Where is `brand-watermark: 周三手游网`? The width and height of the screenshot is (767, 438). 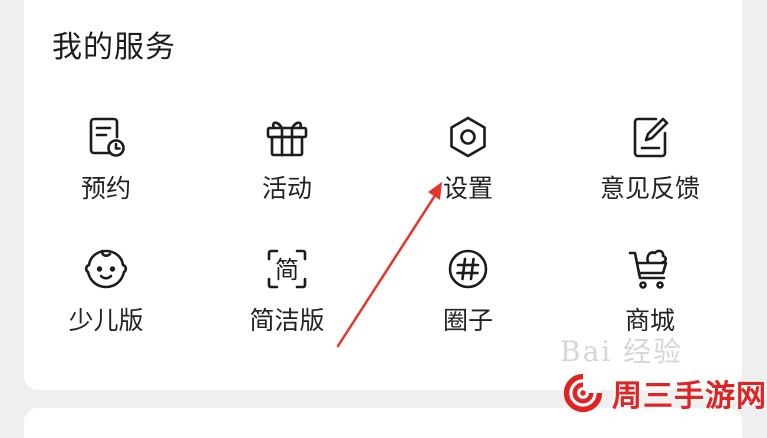 brand-watermark: 周三手游网 is located at coordinates (664, 393).